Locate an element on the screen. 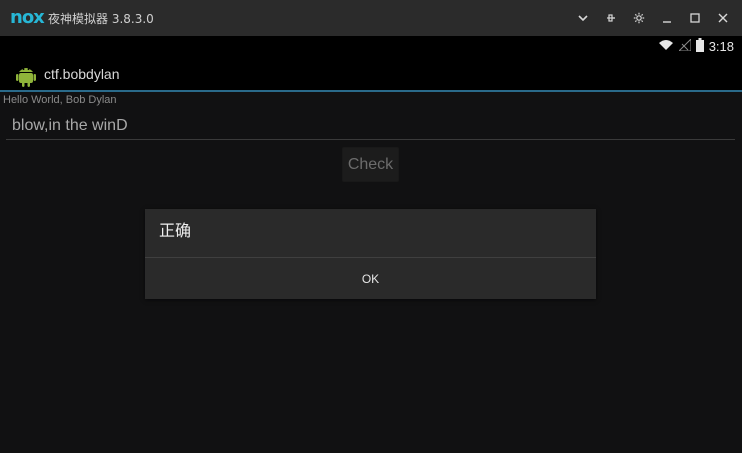 The width and height of the screenshot is (742, 453). status-icons: 3:18 is located at coordinates (696, 46).